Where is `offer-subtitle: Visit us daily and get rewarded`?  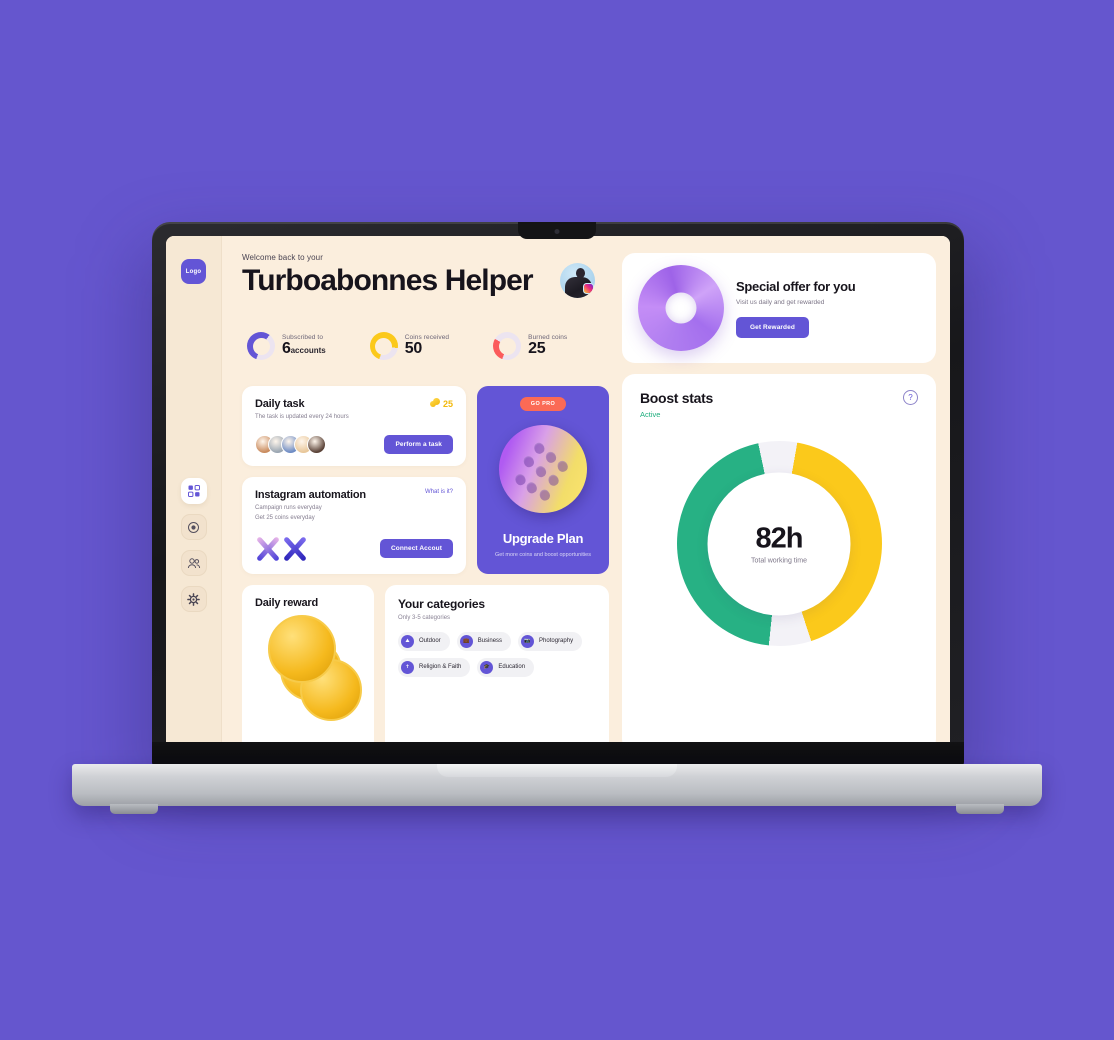
offer-subtitle: Visit us daily and get rewarded is located at coordinates (780, 302).